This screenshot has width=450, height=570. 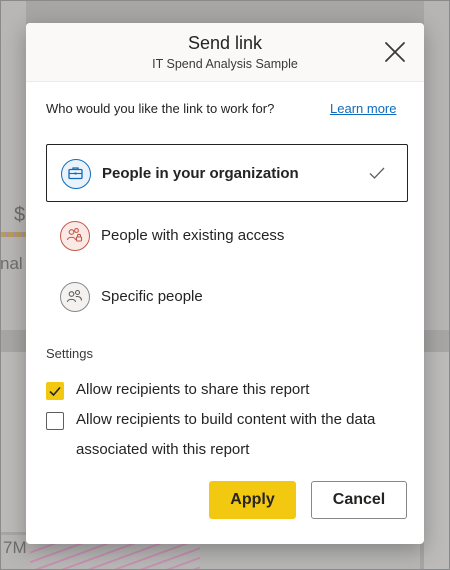 What do you see at coordinates (55, 421) in the screenshot?
I see `build-checkbox` at bounding box center [55, 421].